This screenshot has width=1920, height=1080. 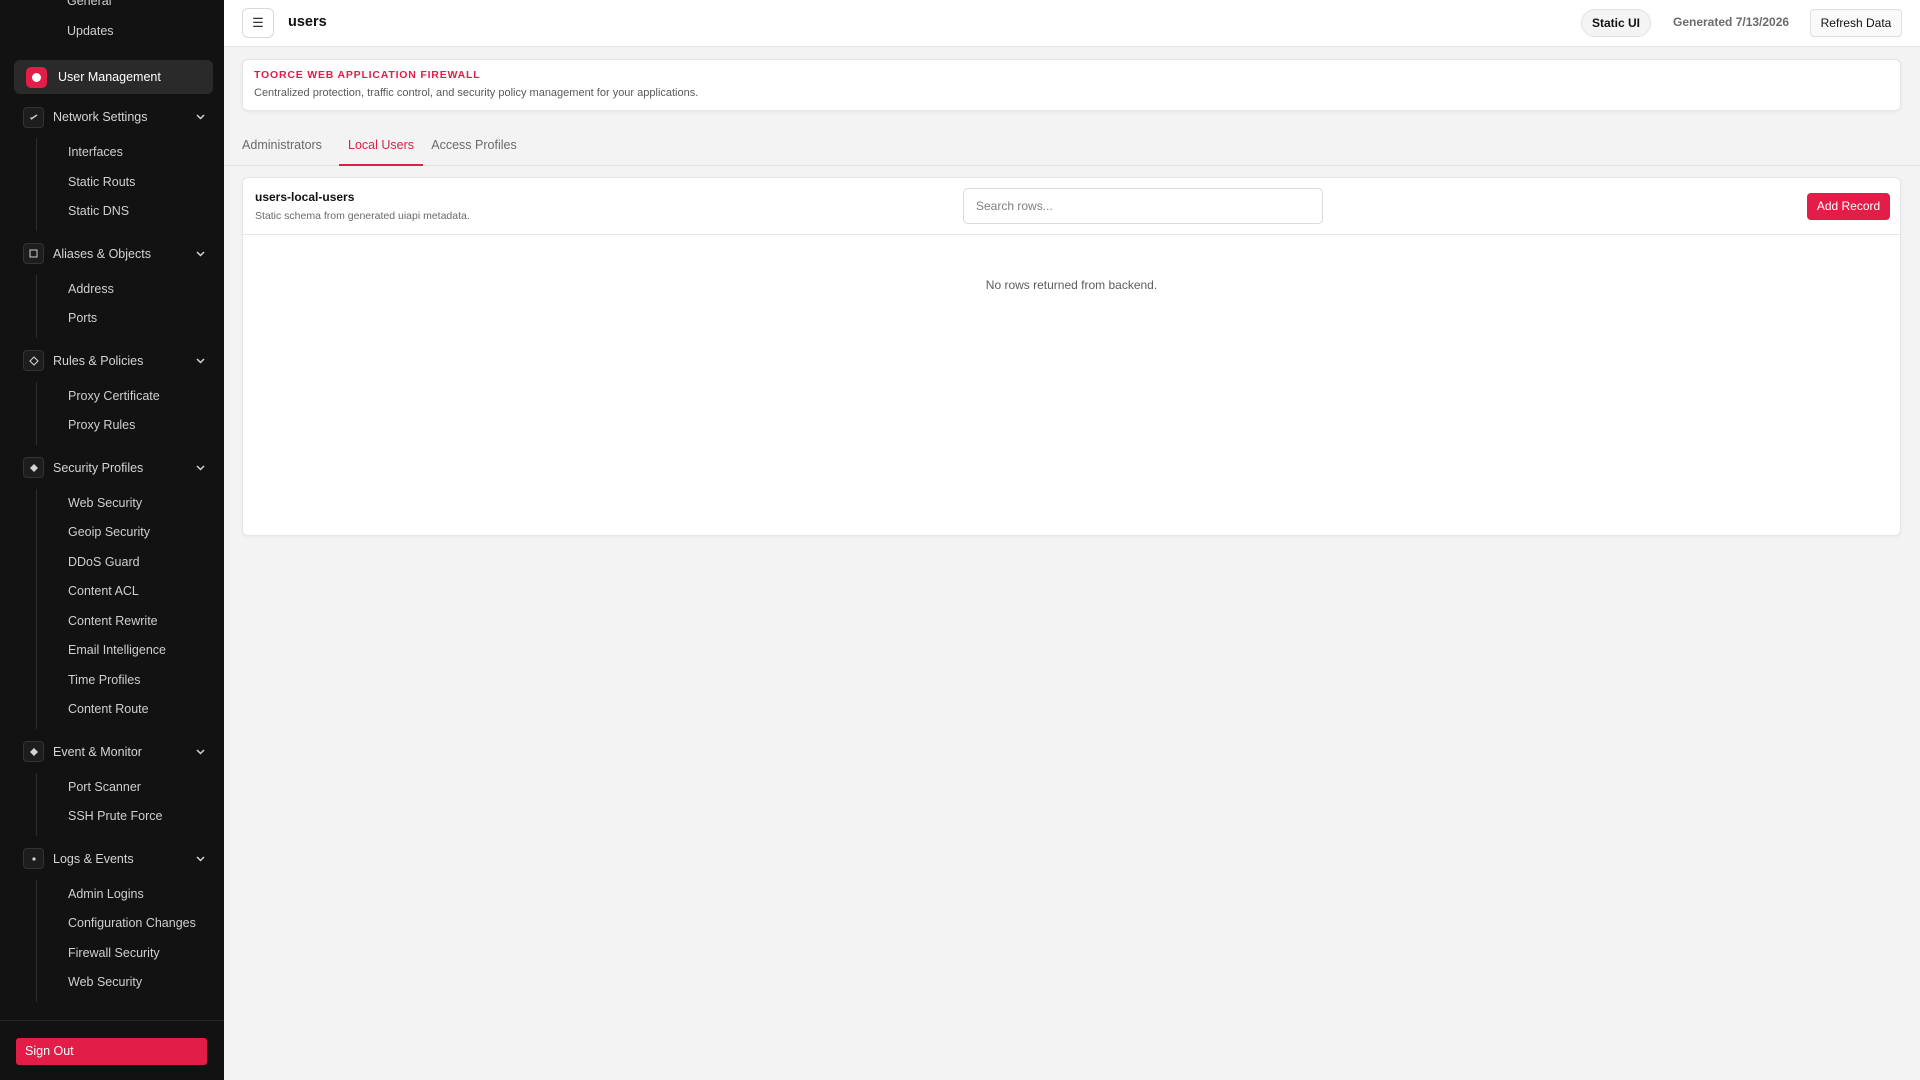 What do you see at coordinates (305, 197) in the screenshot?
I see `table-title: users-local-users` at bounding box center [305, 197].